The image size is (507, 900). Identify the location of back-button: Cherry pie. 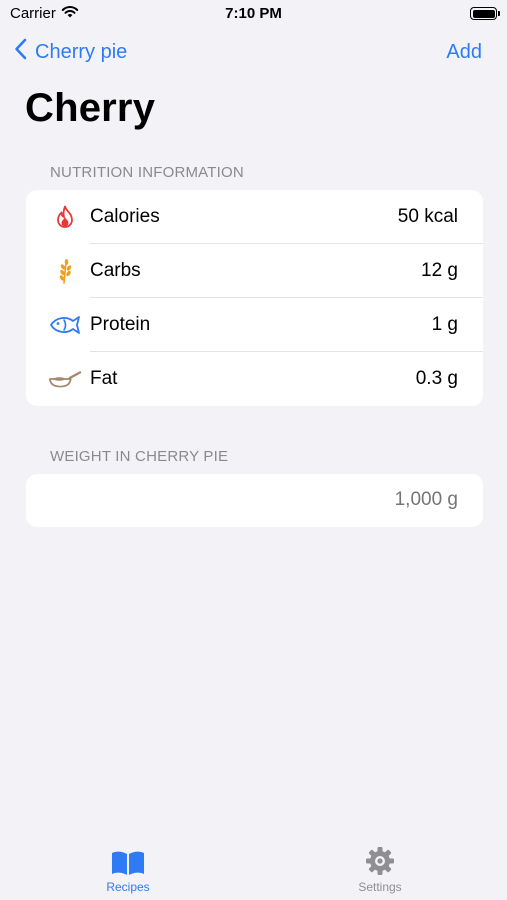
(70, 52).